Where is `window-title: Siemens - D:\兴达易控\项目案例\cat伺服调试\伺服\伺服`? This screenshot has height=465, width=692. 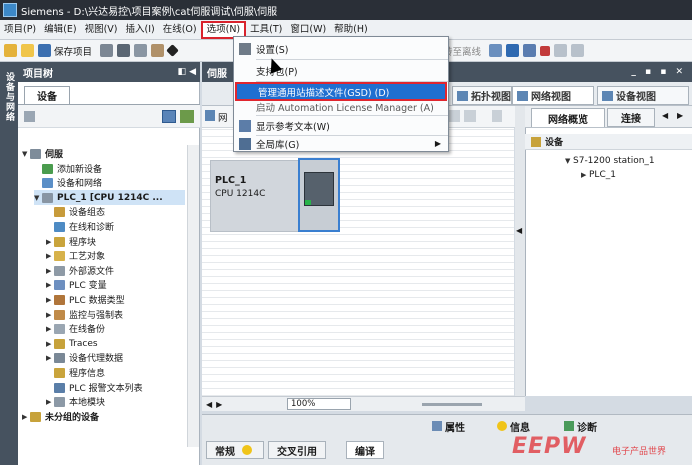 window-title: Siemens - D:\兴达易控\项目案例\cat伺服调试\伺服\伺服 is located at coordinates (149, 12).